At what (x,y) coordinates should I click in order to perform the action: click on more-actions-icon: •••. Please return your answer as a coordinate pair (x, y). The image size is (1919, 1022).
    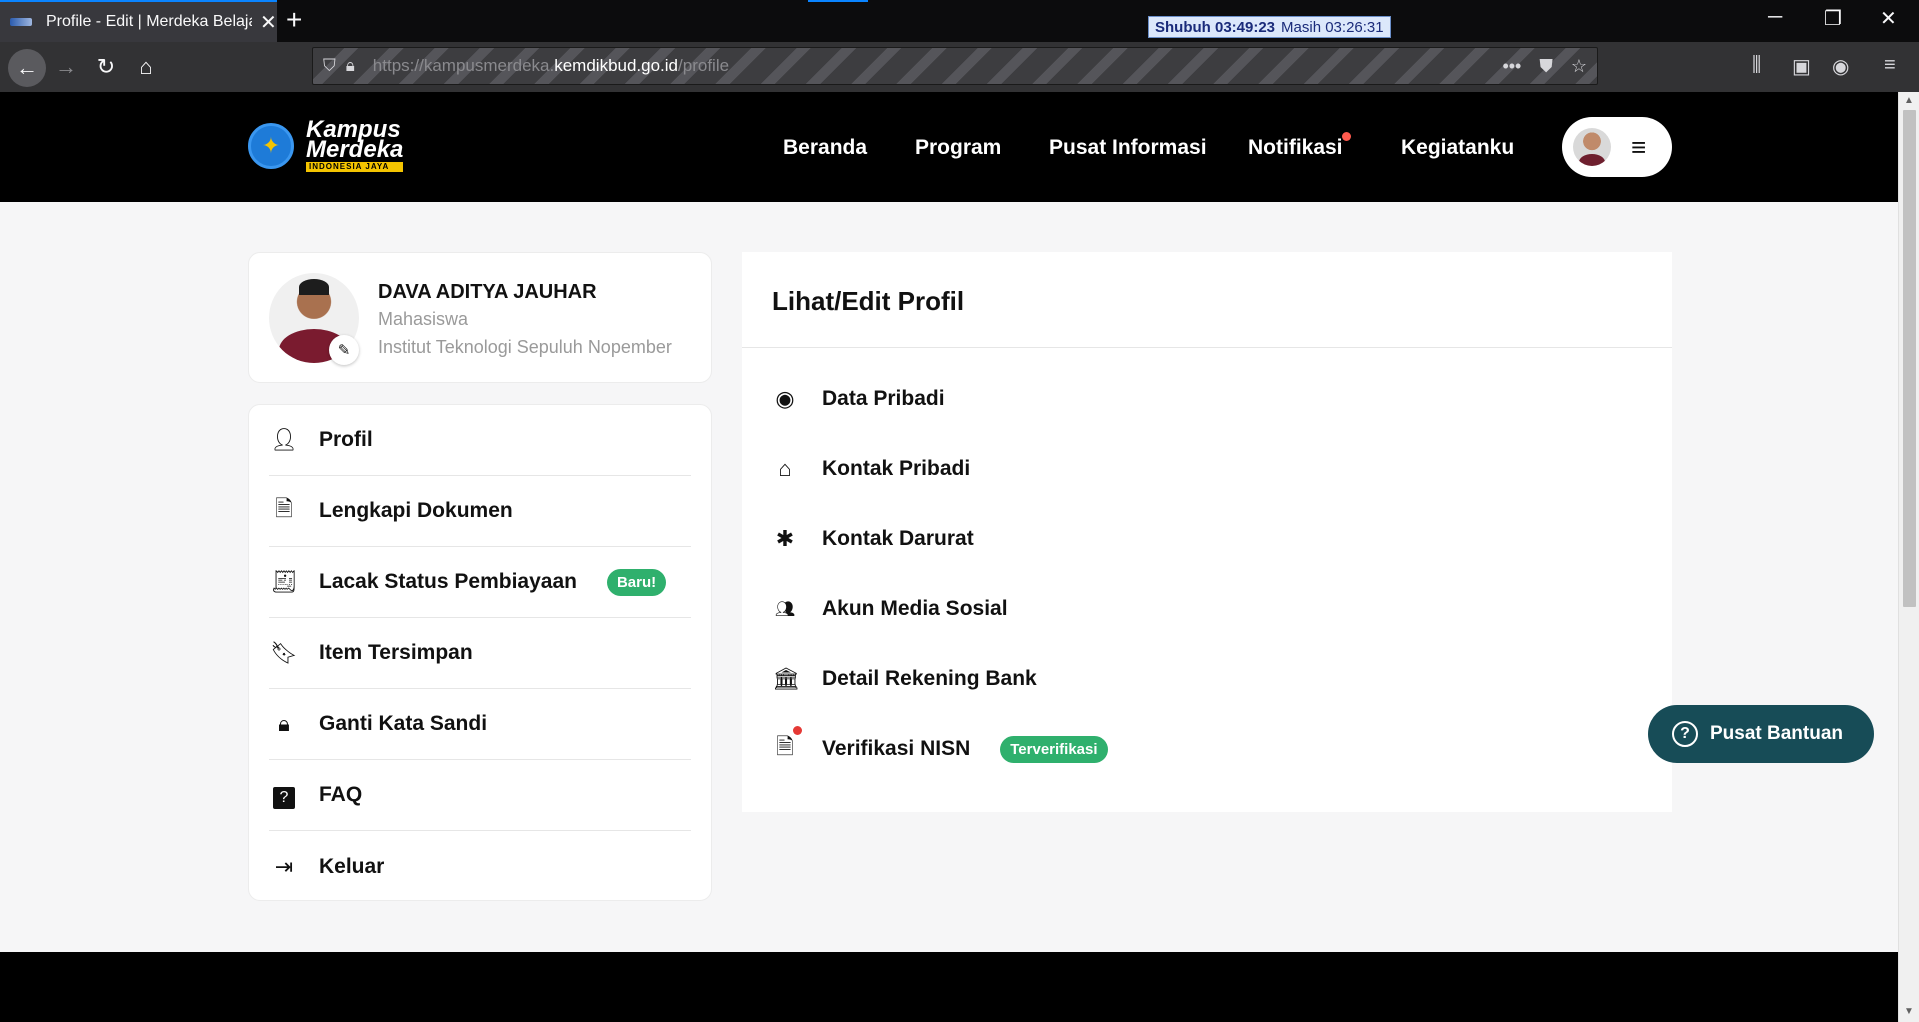
    Looking at the image, I should click on (1511, 66).